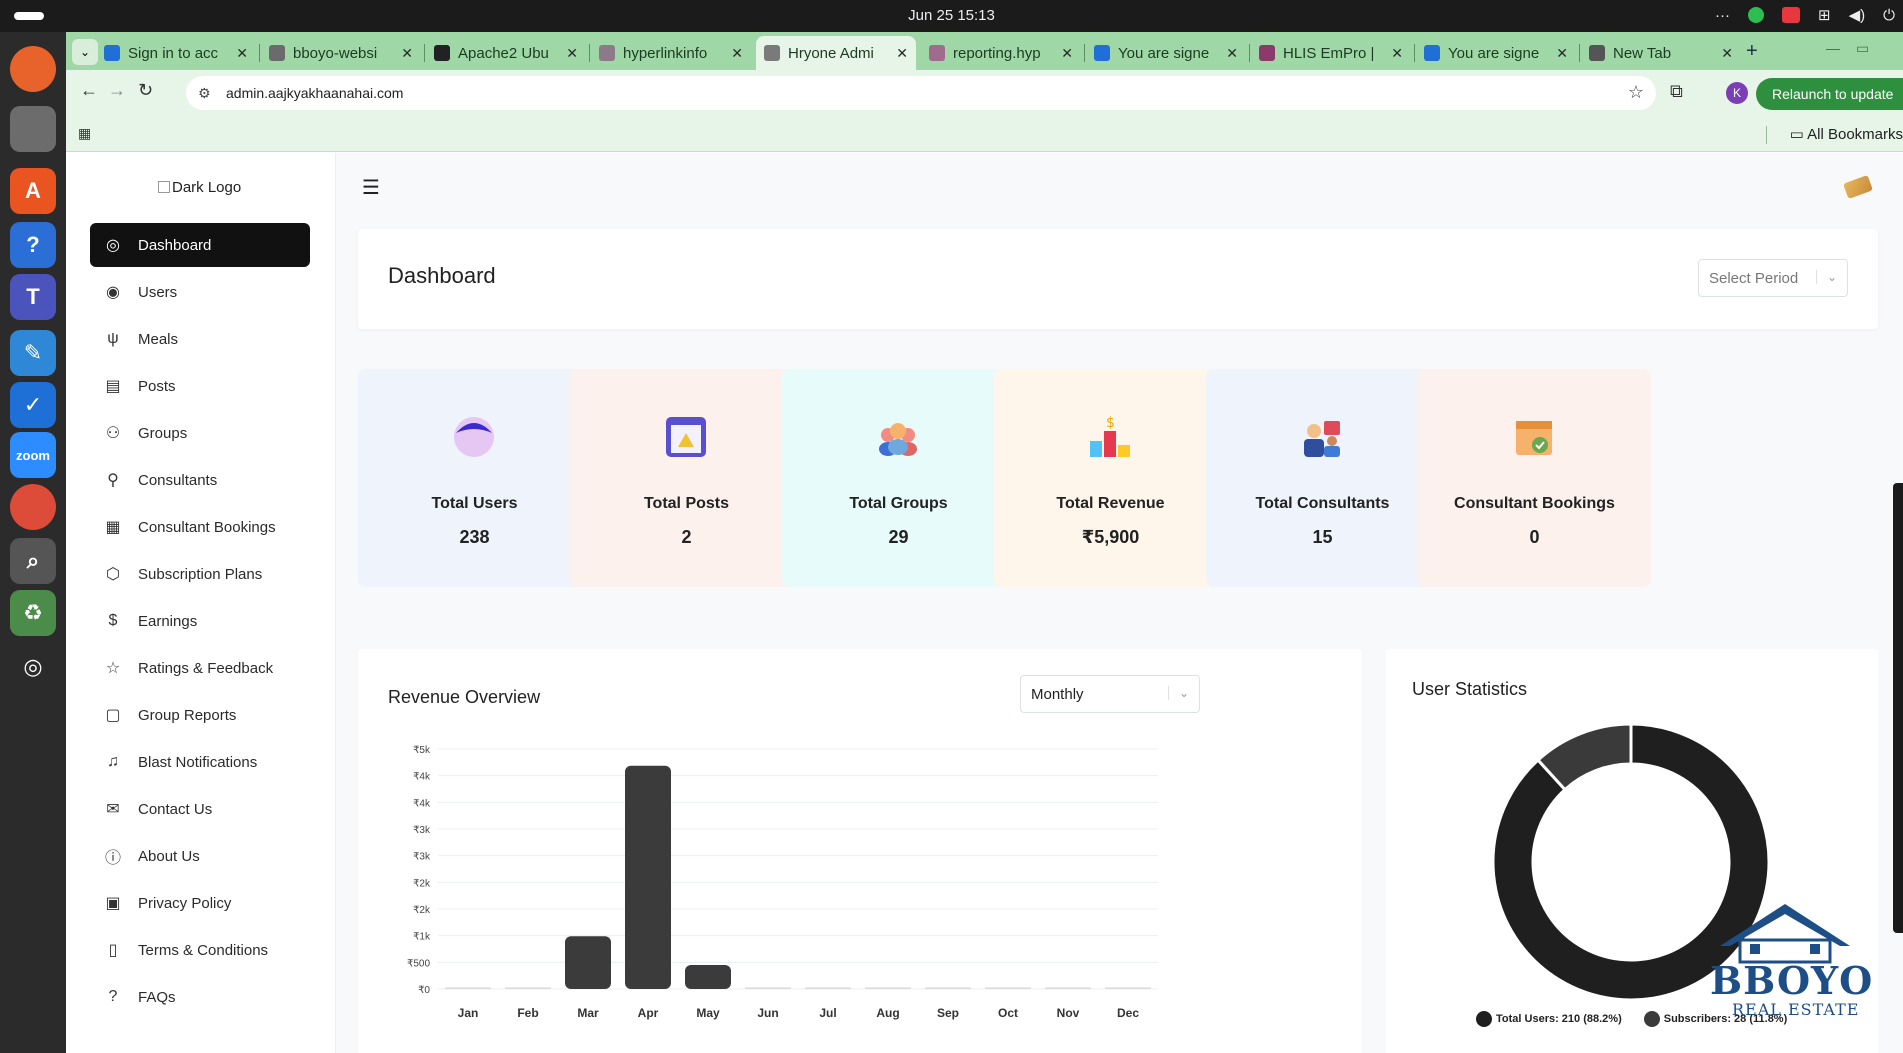 The width and height of the screenshot is (1903, 1053). What do you see at coordinates (200, 997) in the screenshot?
I see `sidebar-item-faqs: ? FAQs` at bounding box center [200, 997].